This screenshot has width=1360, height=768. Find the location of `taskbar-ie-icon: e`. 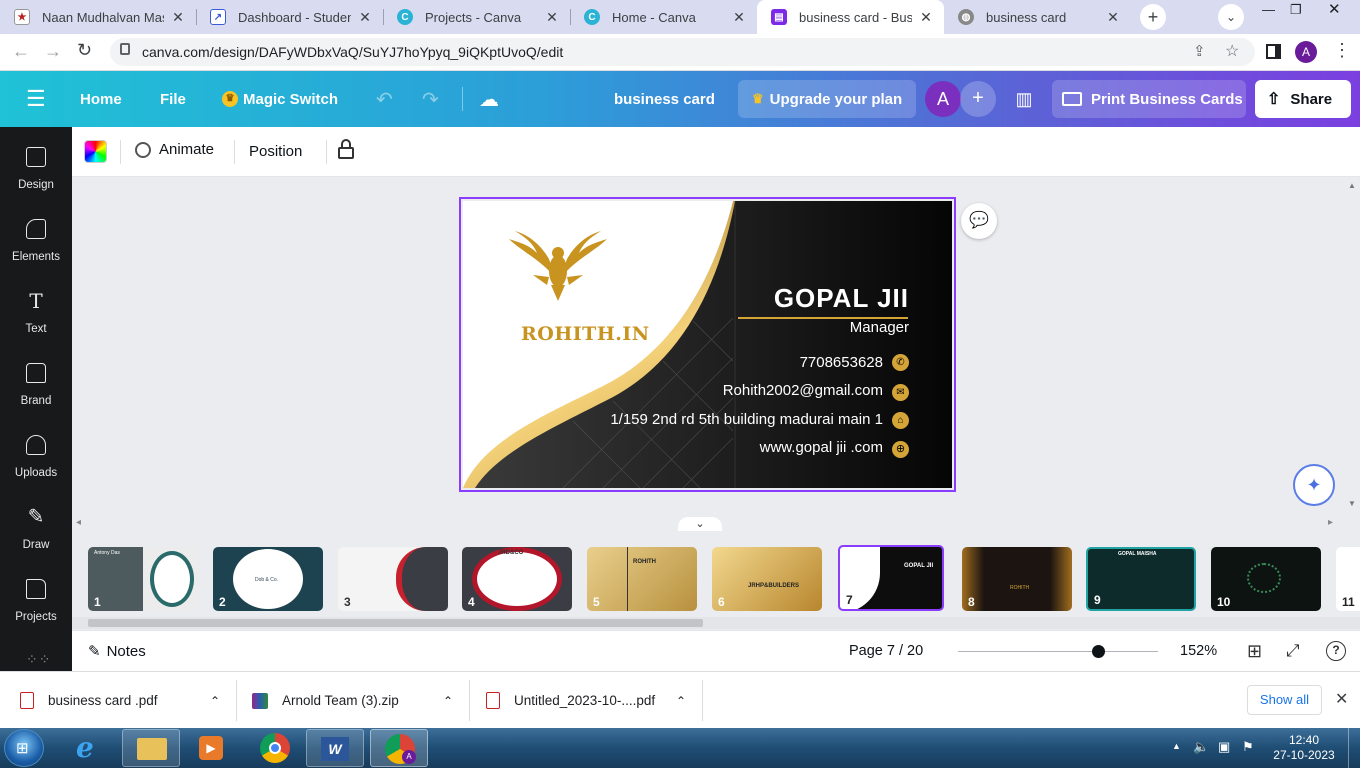

taskbar-ie-icon: e is located at coordinates (90, 748).